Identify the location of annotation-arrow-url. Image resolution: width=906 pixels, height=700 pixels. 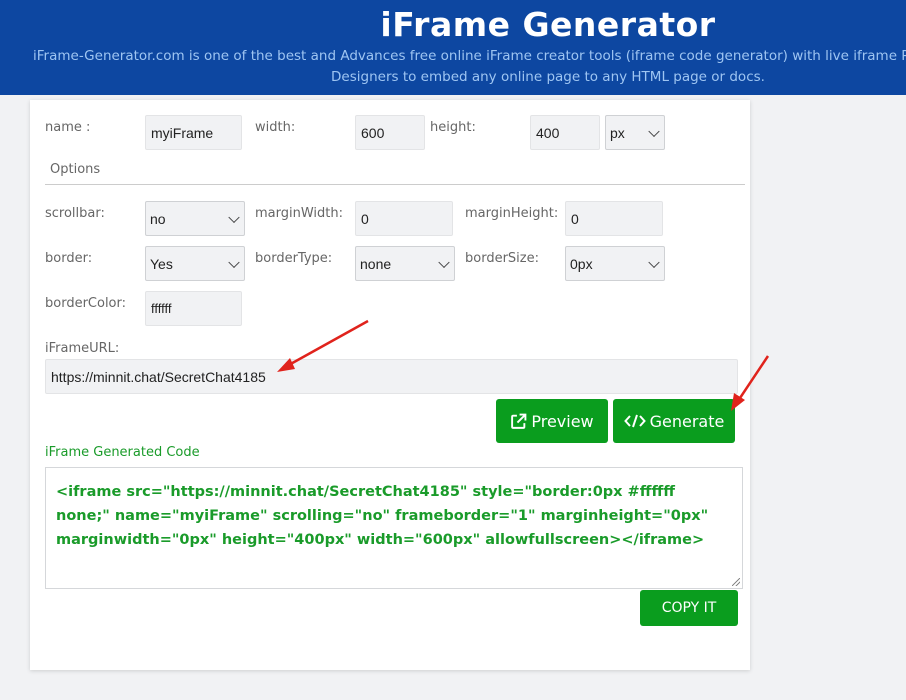
(323, 345).